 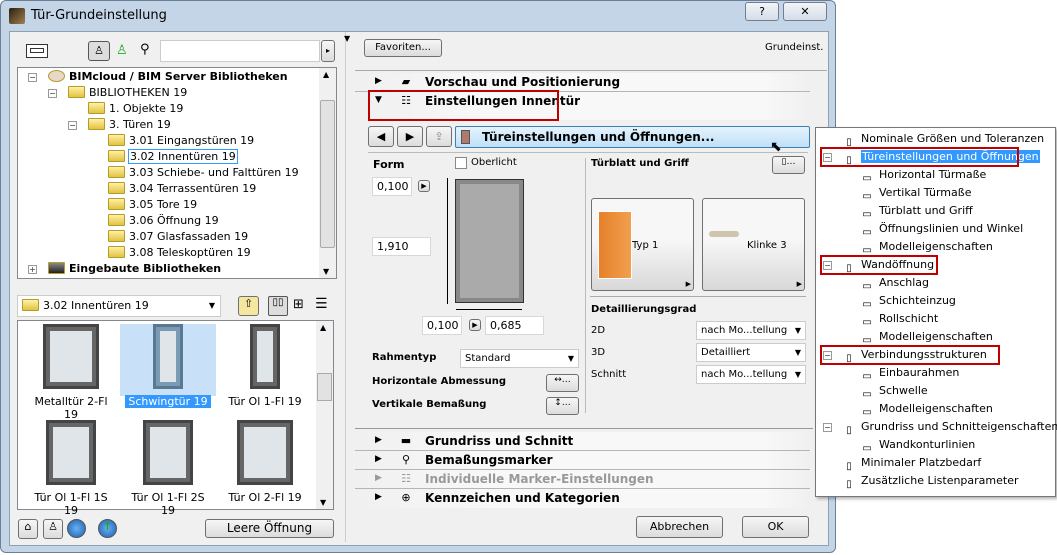 I want to click on width-input: 0,685, so click(x=514, y=325).